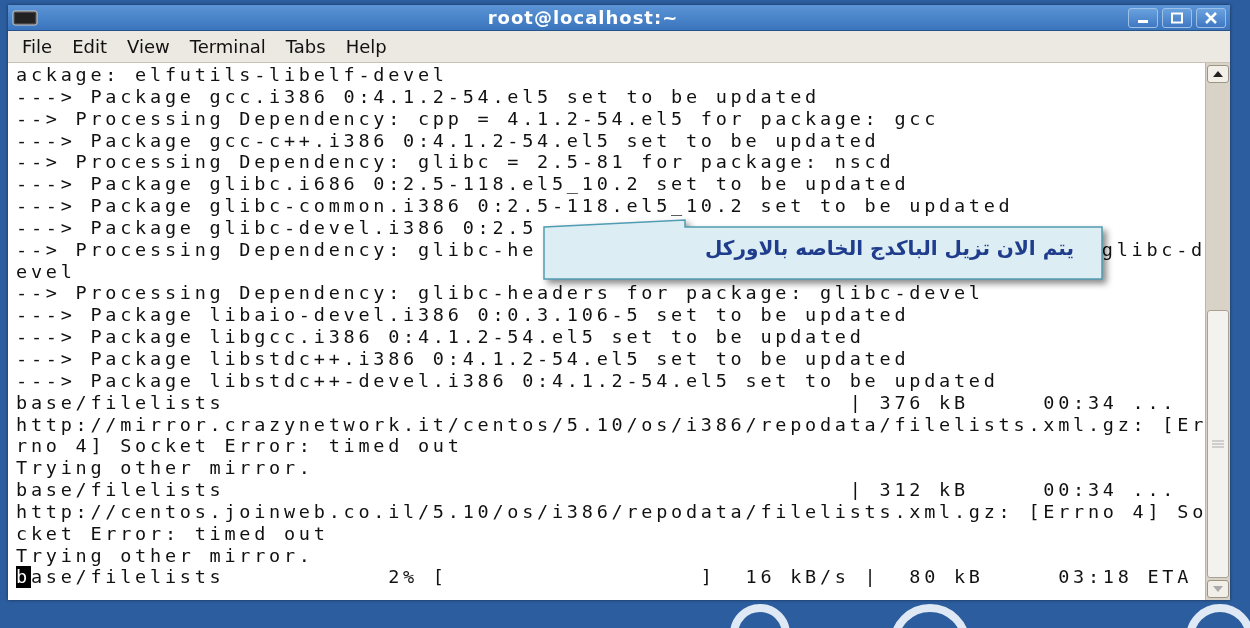  I want to click on terminal-line: --> Processing Dependency: glibc = 2.5-81 for package: nscd, so click(455, 162).